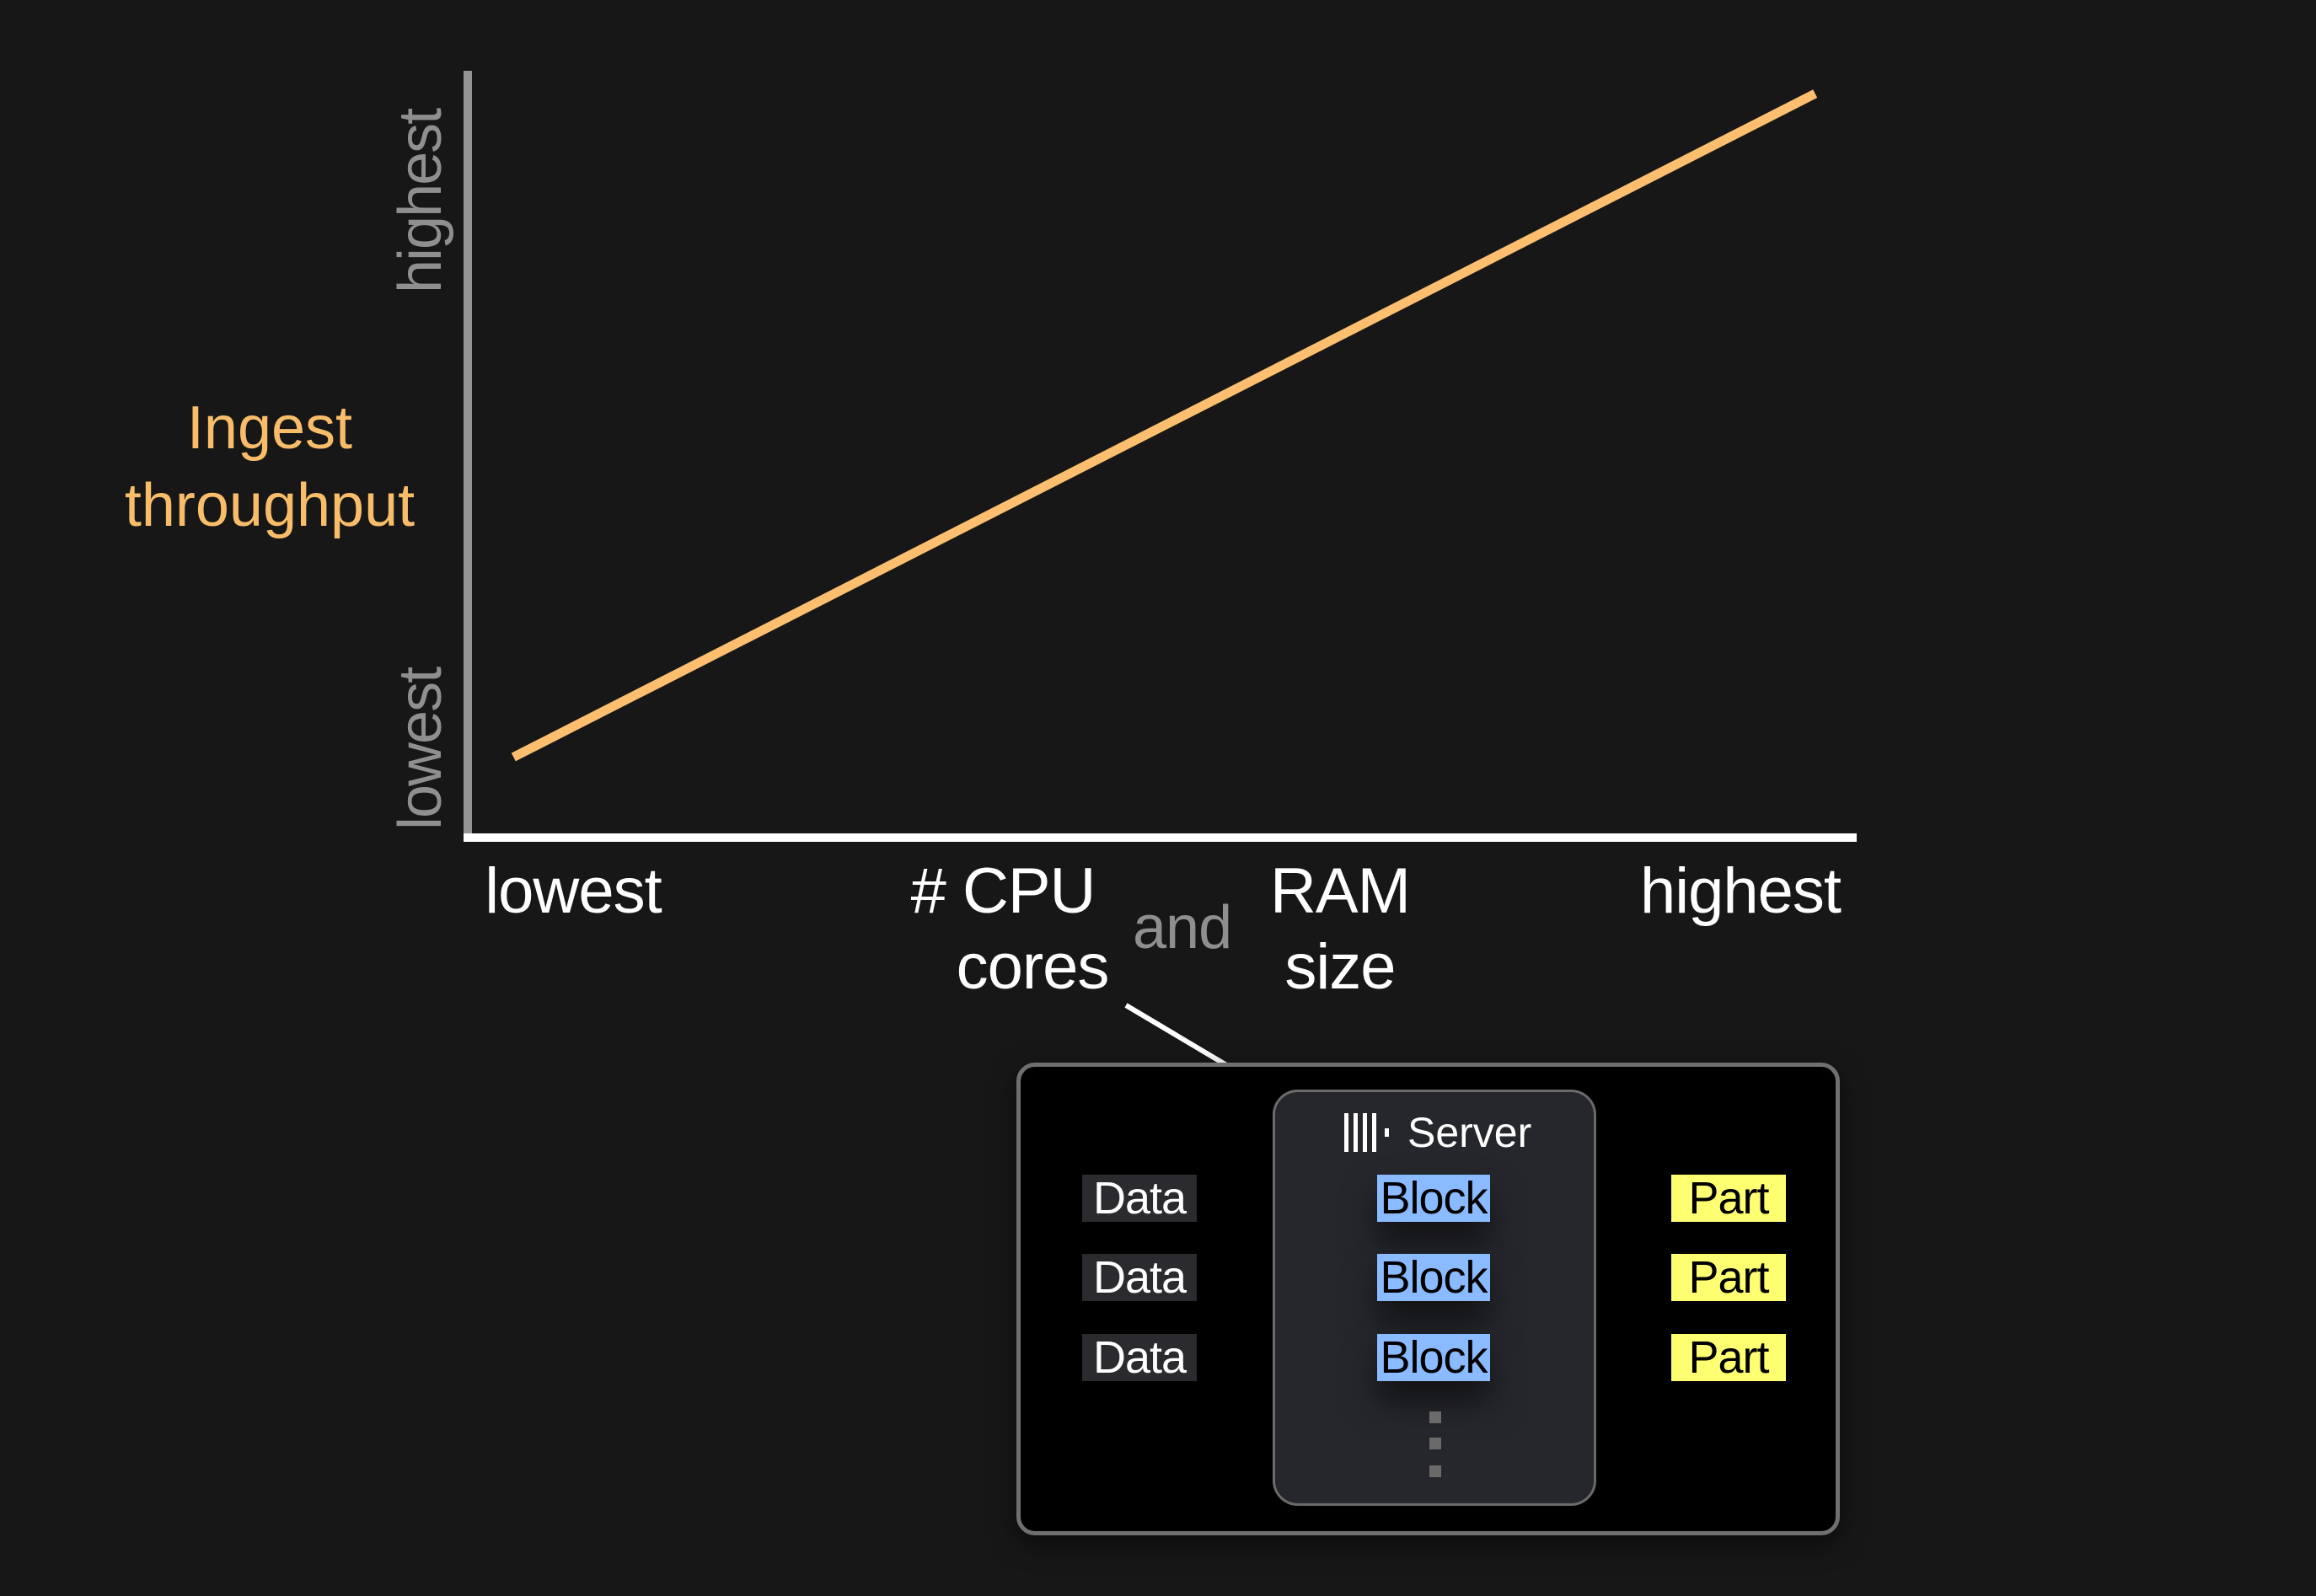 This screenshot has height=1596, width=2316. I want to click on y-axis, so click(468, 457).